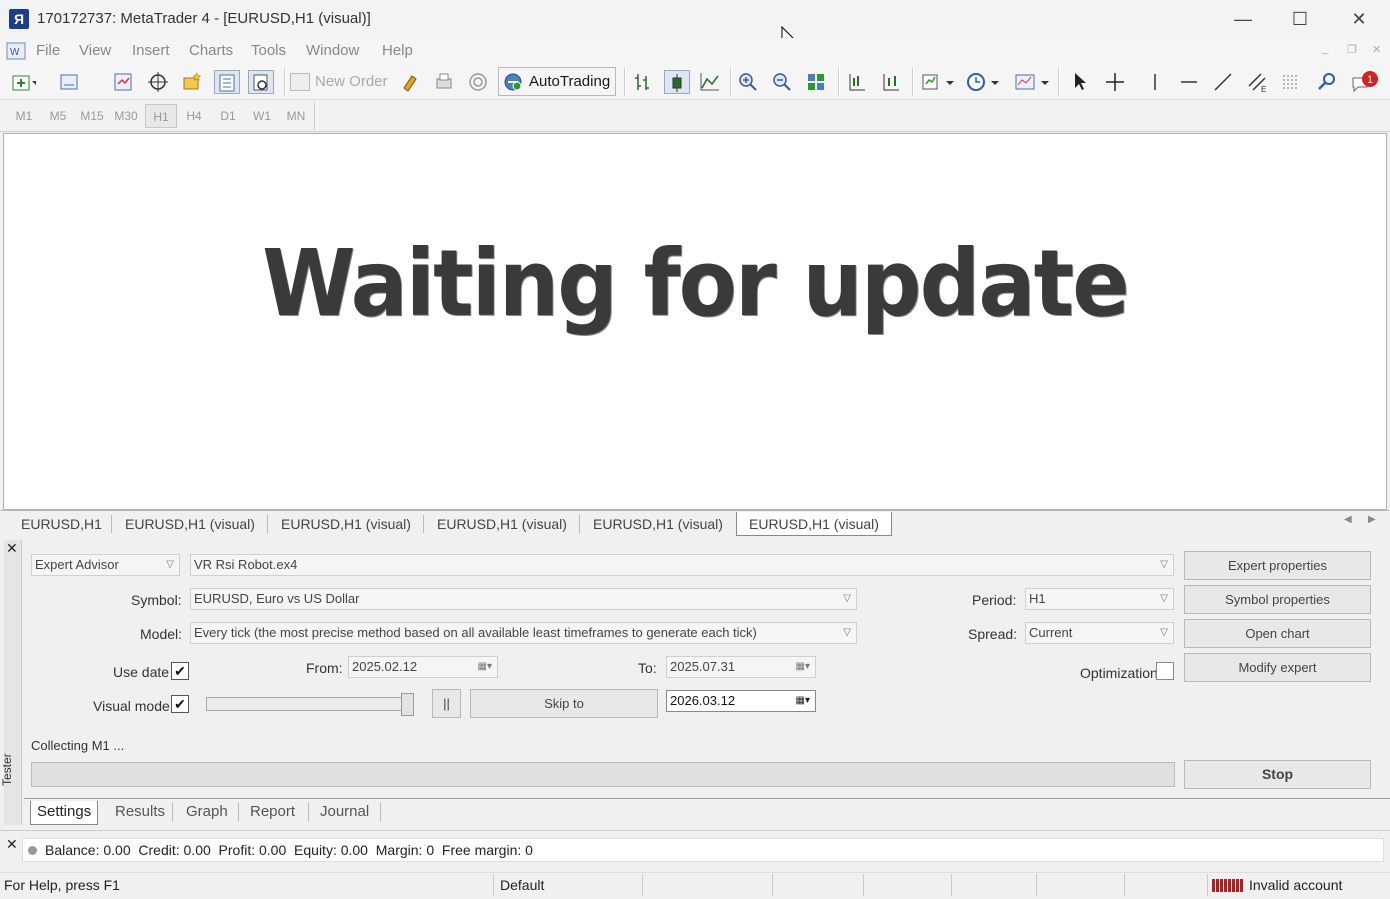 Image resolution: width=1390 pixels, height=899 pixels. What do you see at coordinates (1348, 519) in the screenshot?
I see `tabs-scroll-left-icon: ◀` at bounding box center [1348, 519].